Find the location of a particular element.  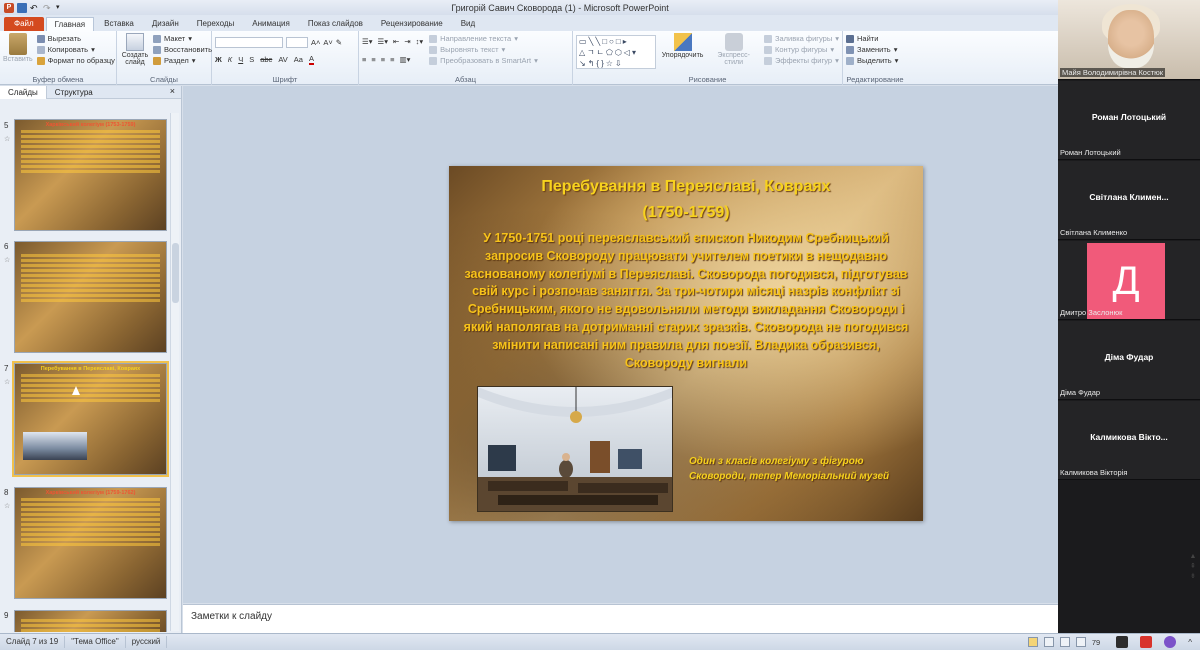

paste-button: Вставить is located at coordinates (18, 49).